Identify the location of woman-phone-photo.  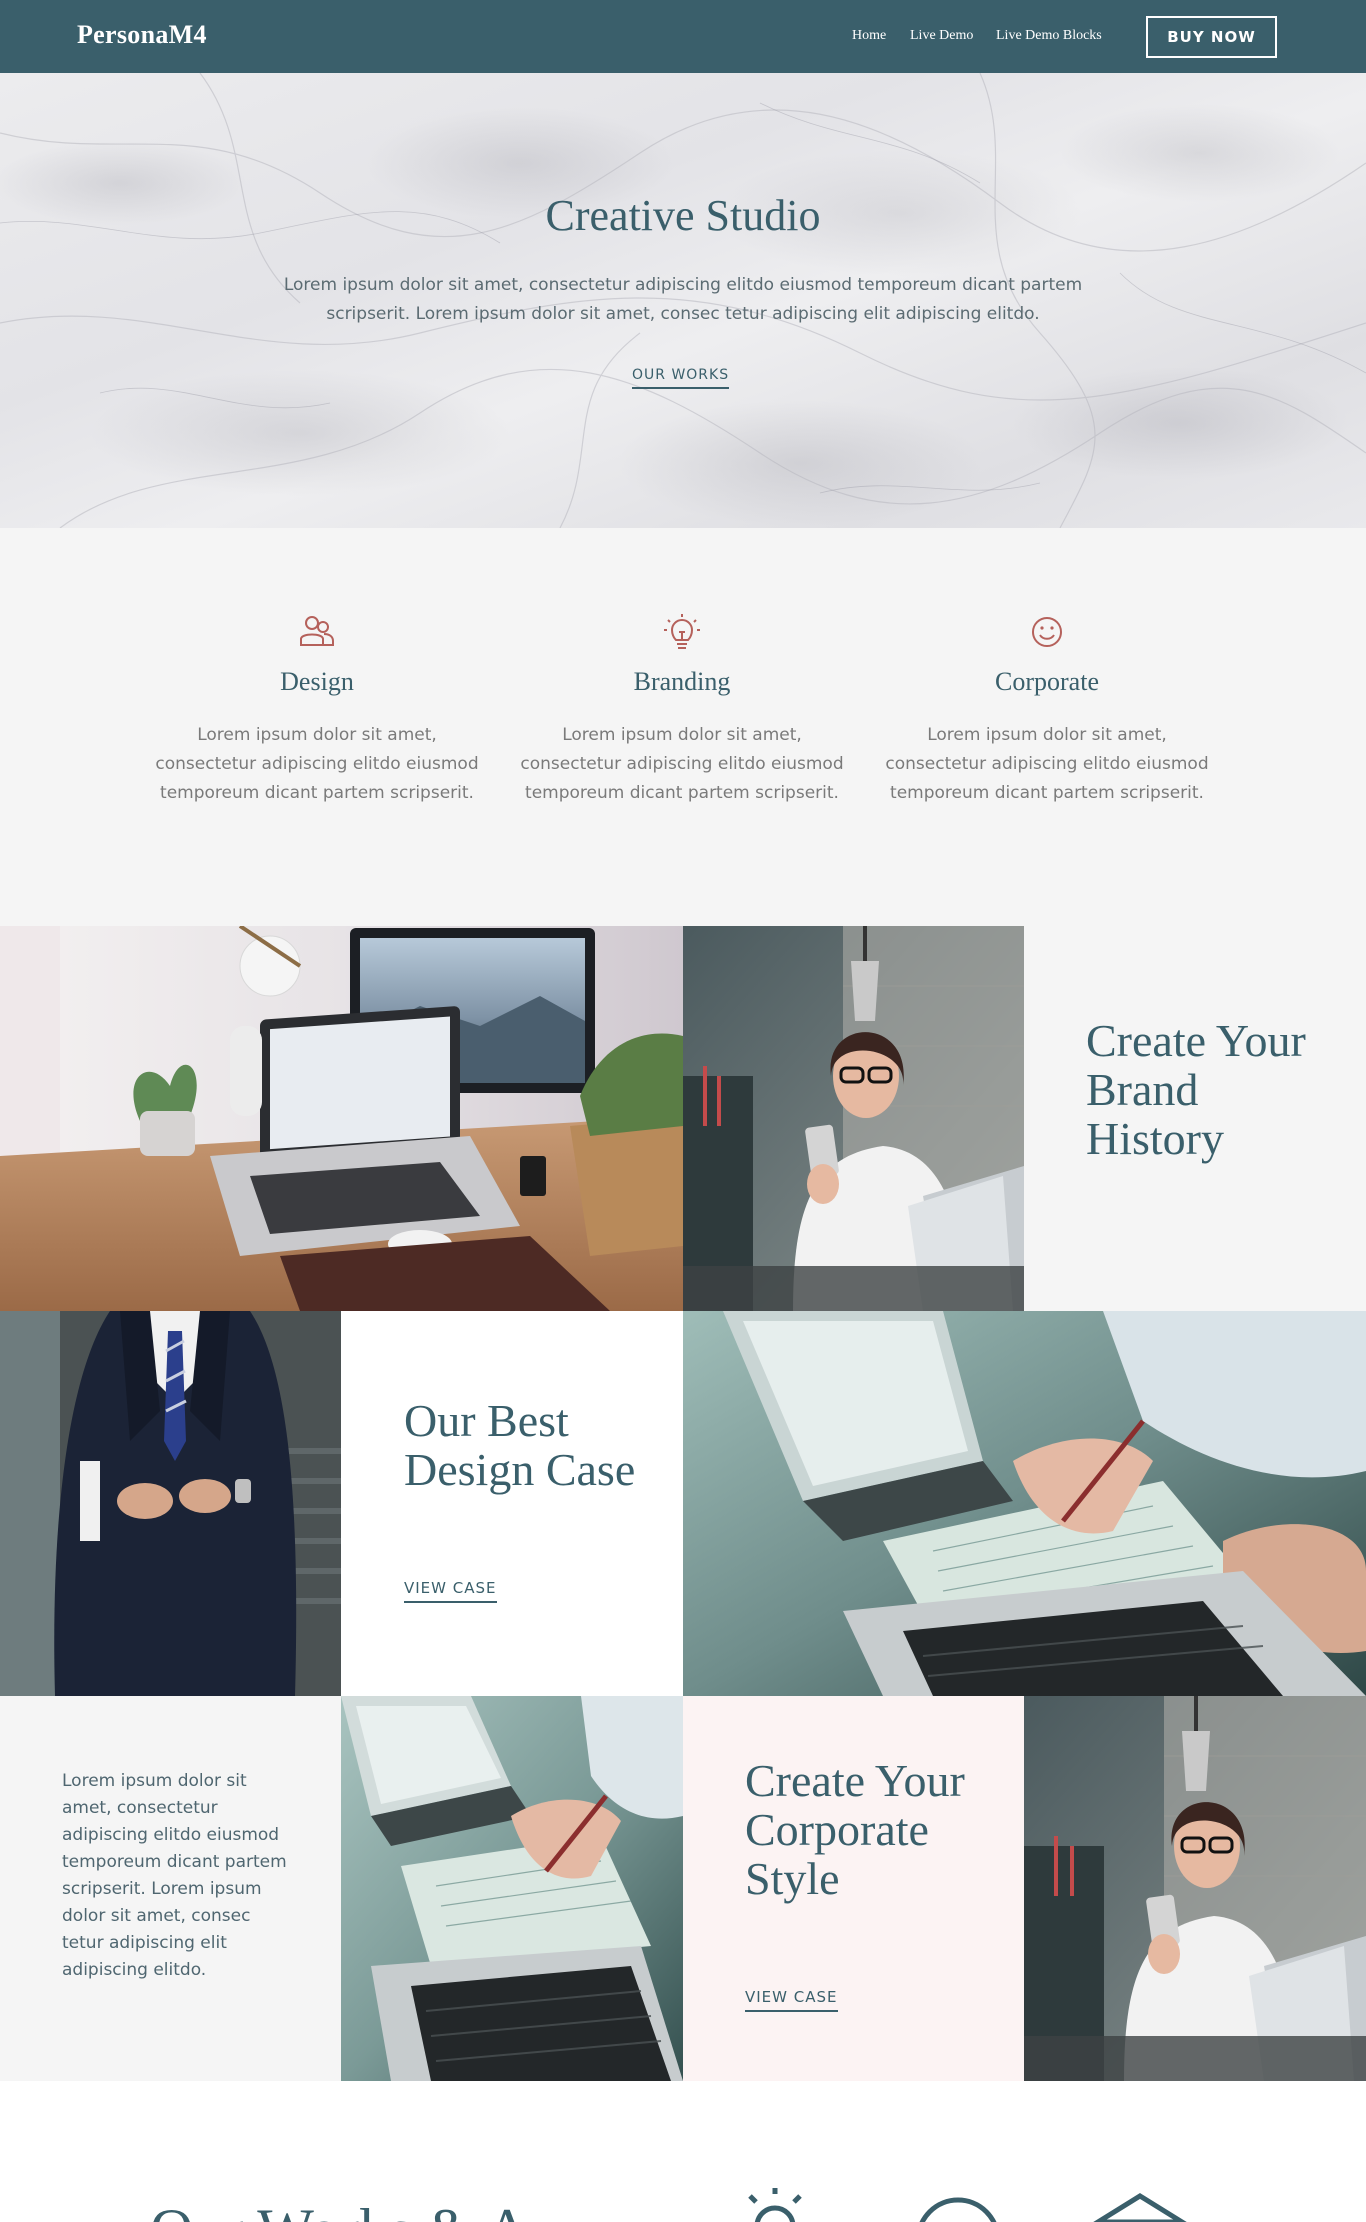
(853, 1118).